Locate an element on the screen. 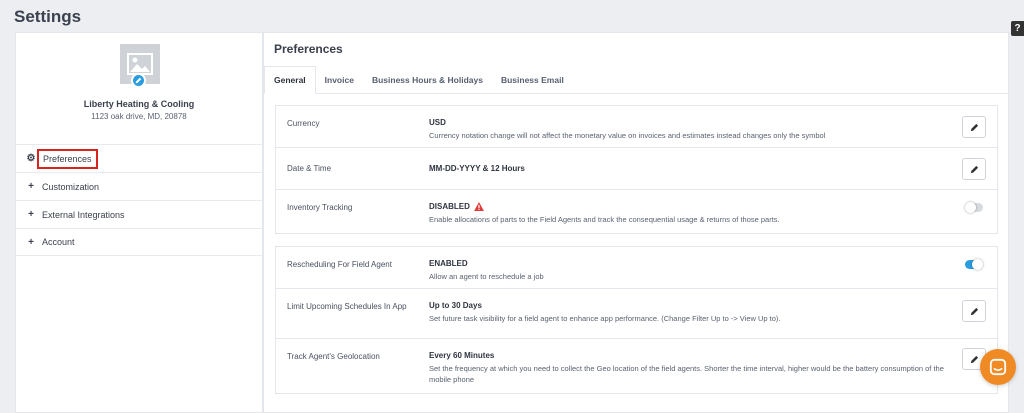 This screenshot has height=413, width=1024. company-name: Liberty Heating & Cooling is located at coordinates (139, 104).